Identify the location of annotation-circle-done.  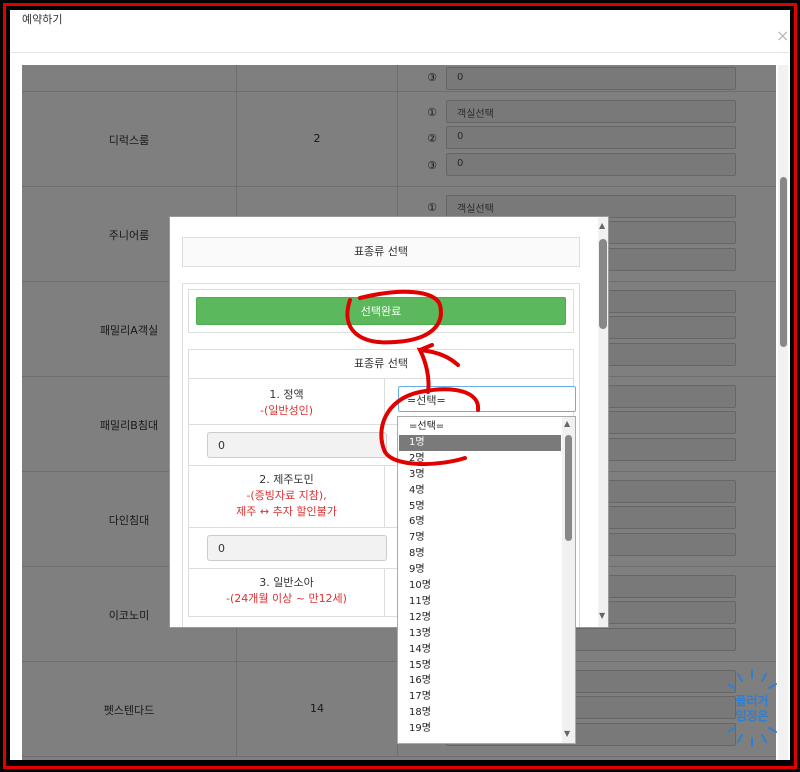
(394, 317).